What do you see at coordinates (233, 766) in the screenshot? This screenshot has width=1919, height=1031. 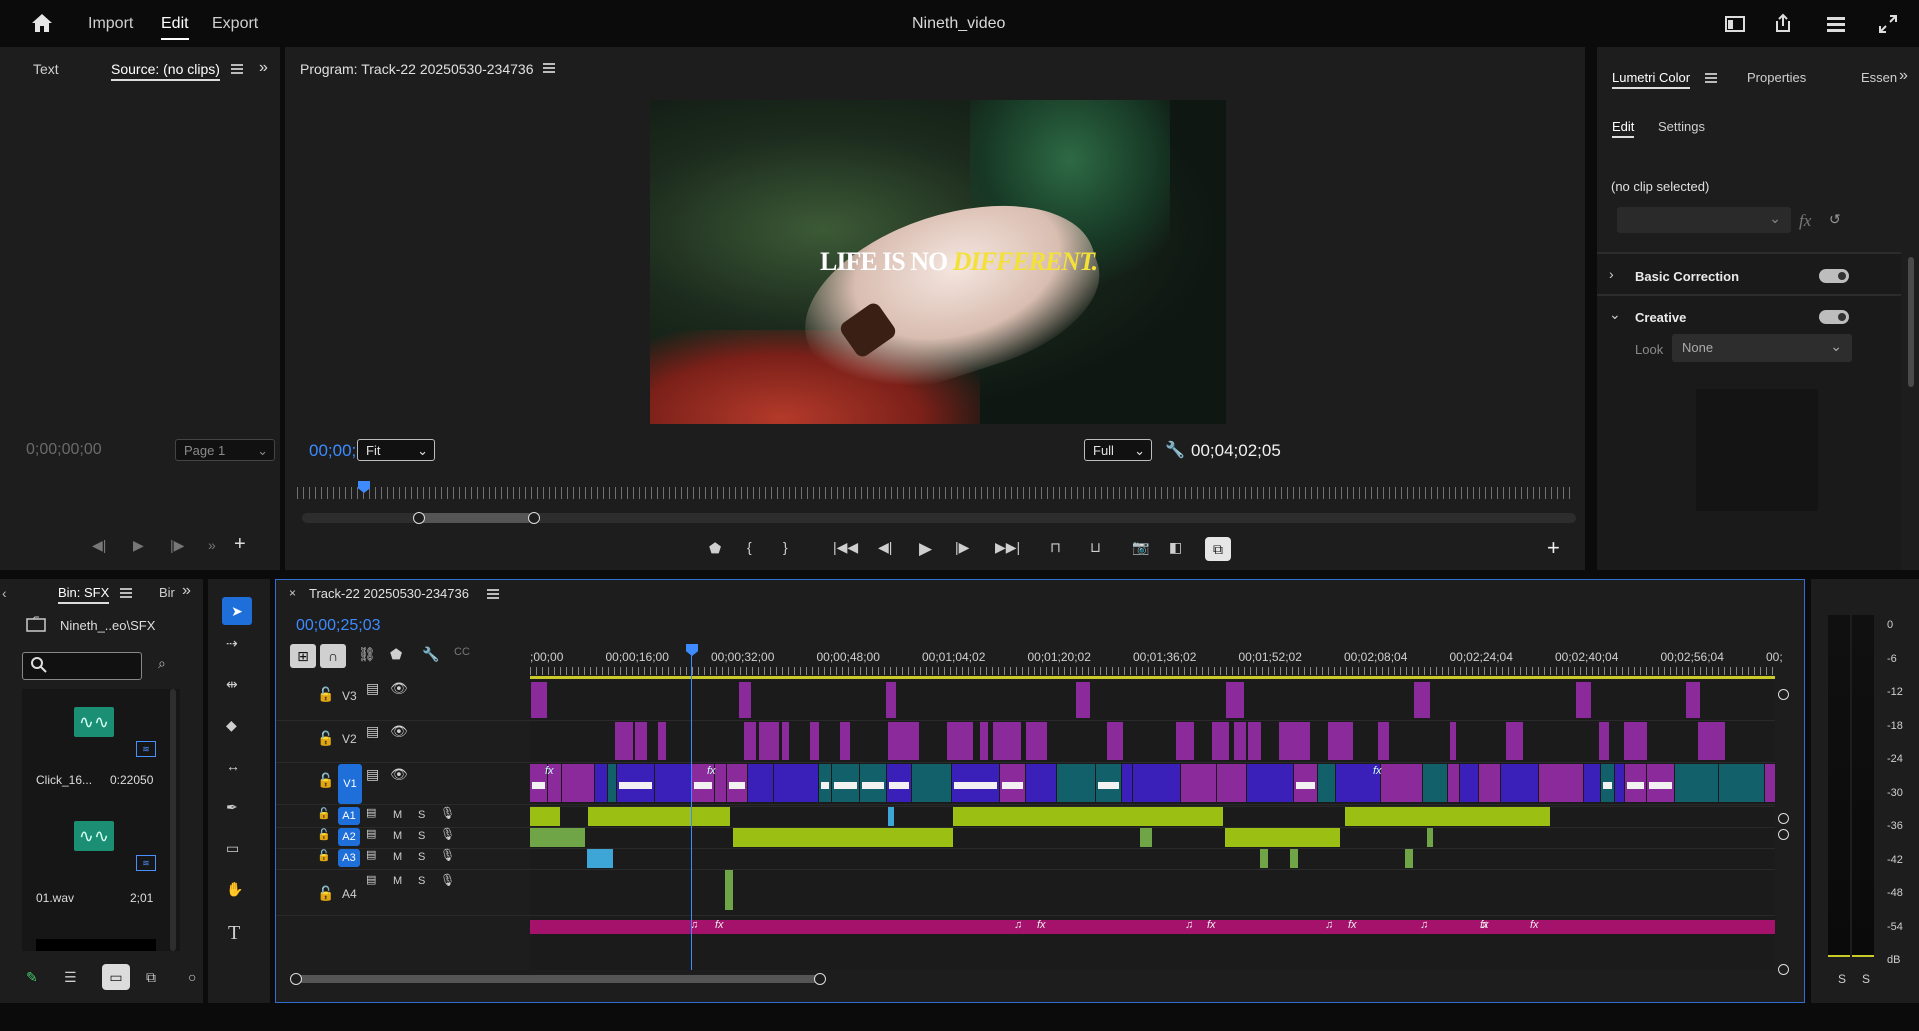 I see `slip-tool-icon: ↔` at bounding box center [233, 766].